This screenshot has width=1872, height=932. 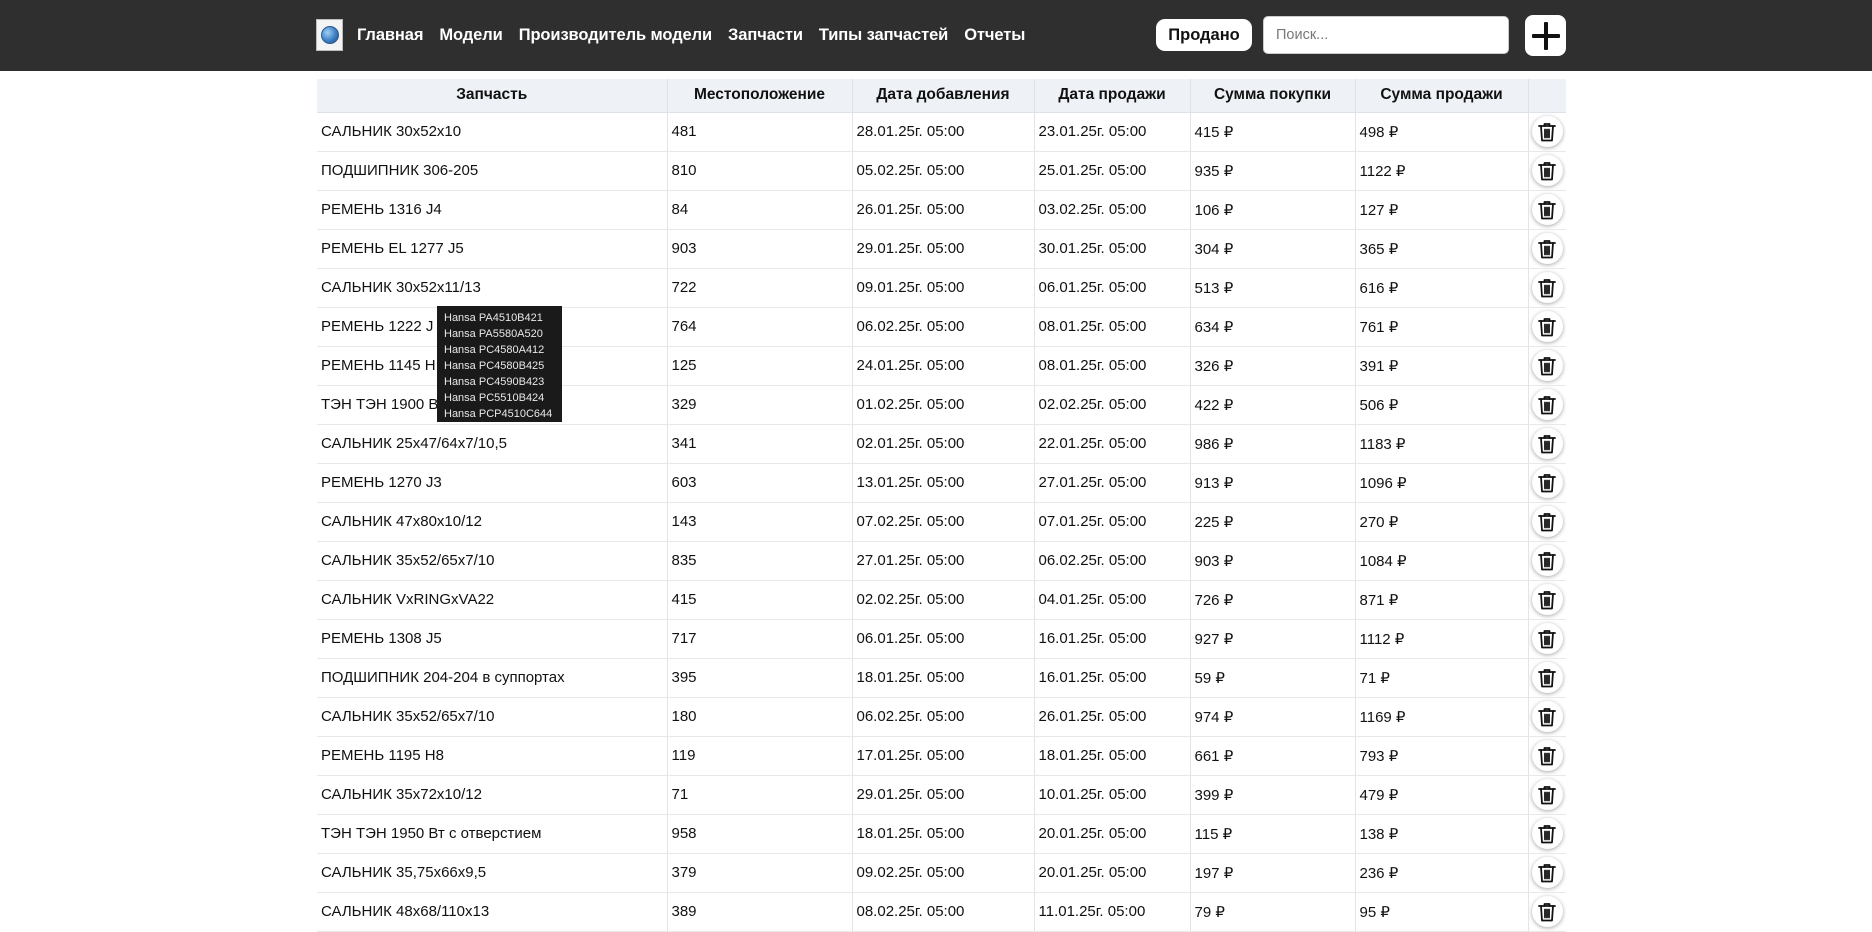 What do you see at coordinates (492, 96) in the screenshot?
I see `column-part: Запчасть` at bounding box center [492, 96].